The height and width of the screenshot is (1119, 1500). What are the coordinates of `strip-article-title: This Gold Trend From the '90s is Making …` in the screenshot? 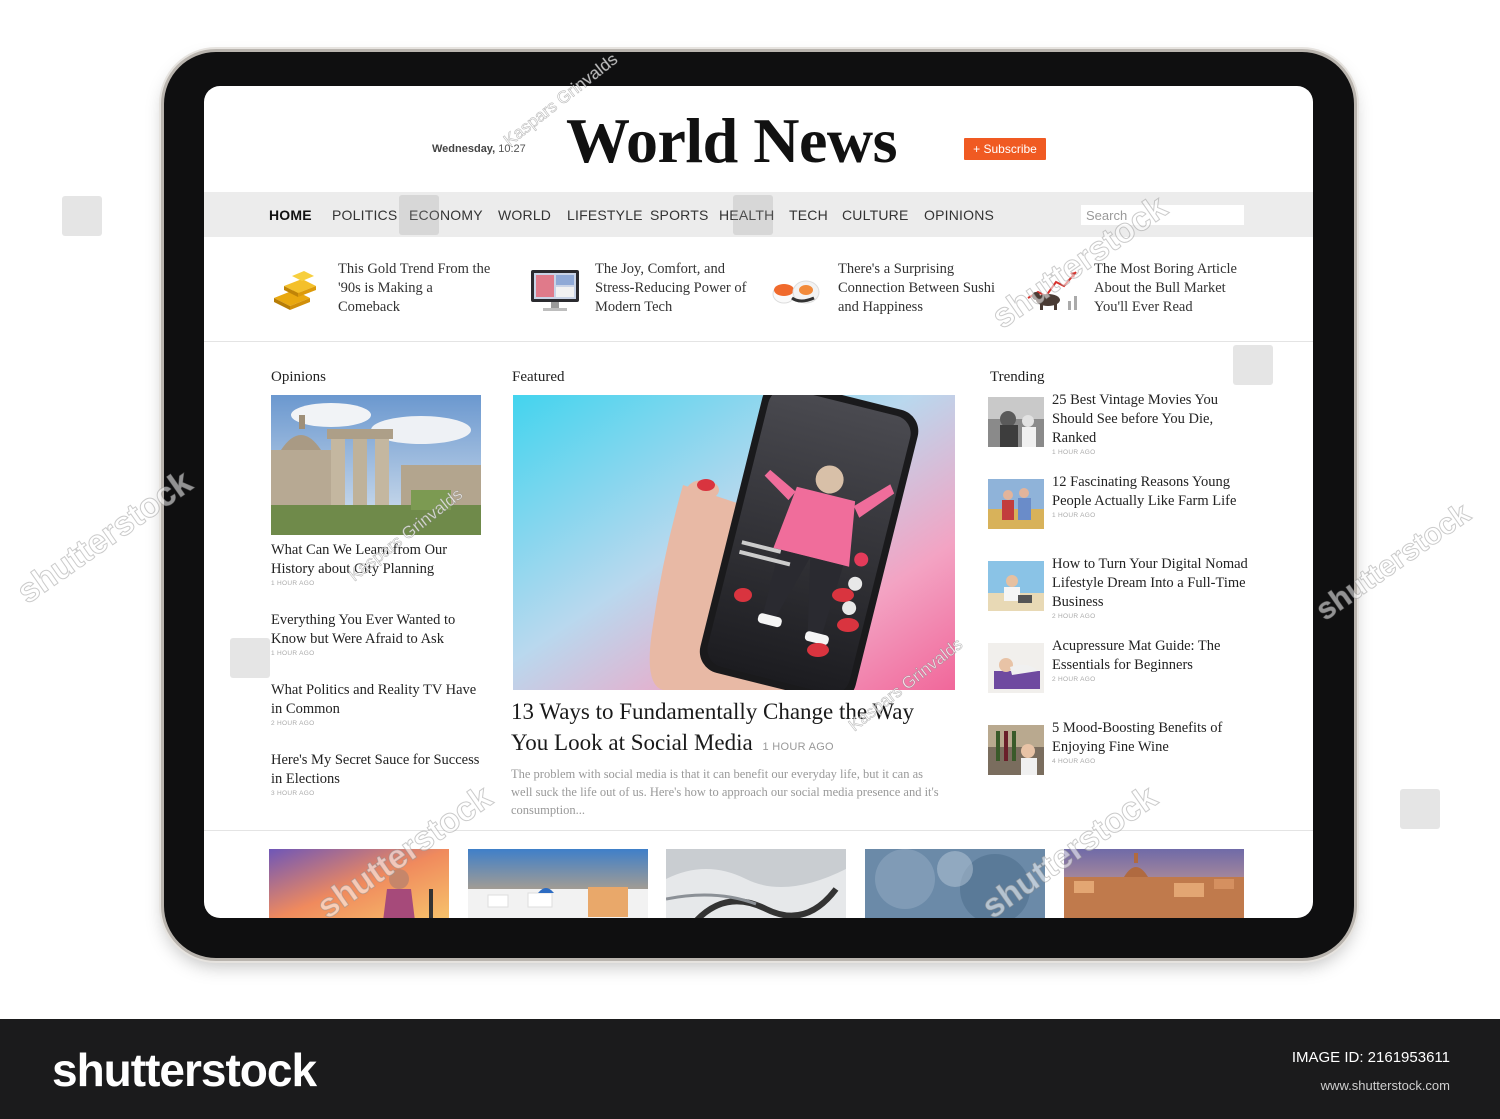 It's located at (414, 288).